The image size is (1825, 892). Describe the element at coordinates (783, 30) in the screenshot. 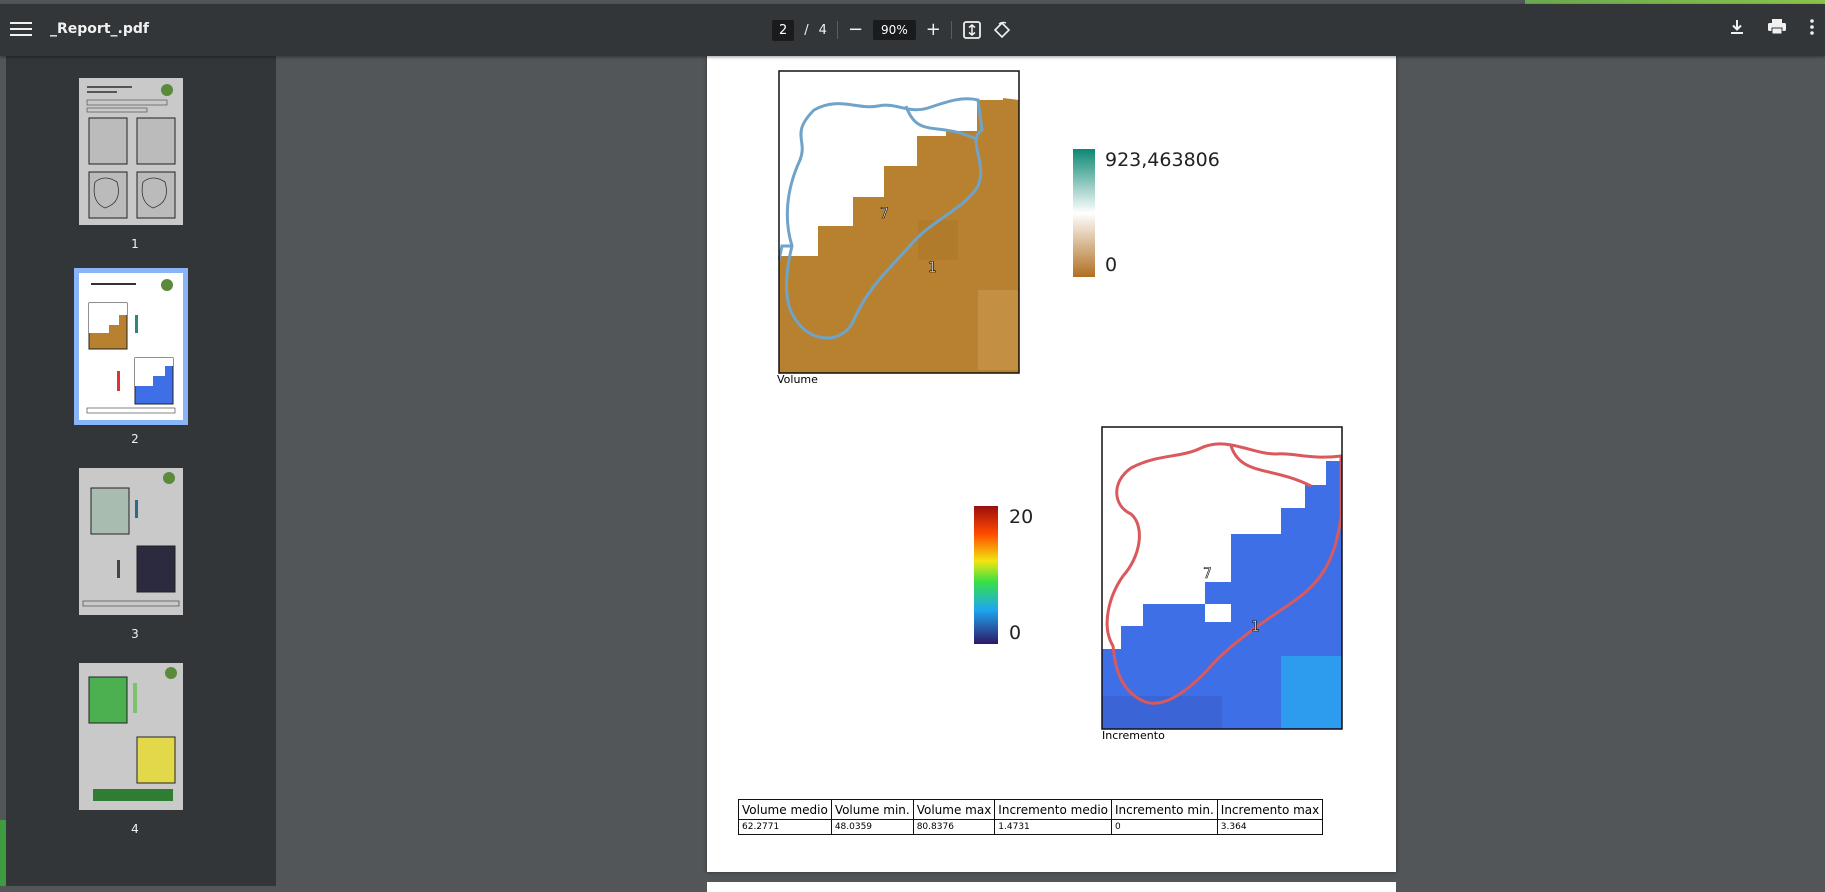

I see `page-number-input: 2` at that location.